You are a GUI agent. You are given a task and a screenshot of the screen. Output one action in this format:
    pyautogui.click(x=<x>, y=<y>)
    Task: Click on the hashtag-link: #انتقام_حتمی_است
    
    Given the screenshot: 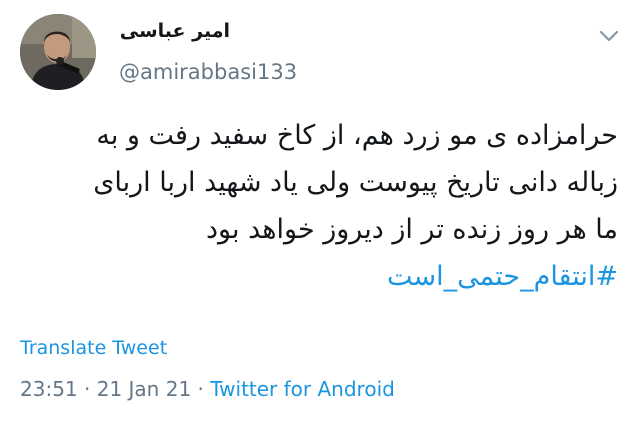 What is the action you would take?
    pyautogui.click(x=318, y=276)
    